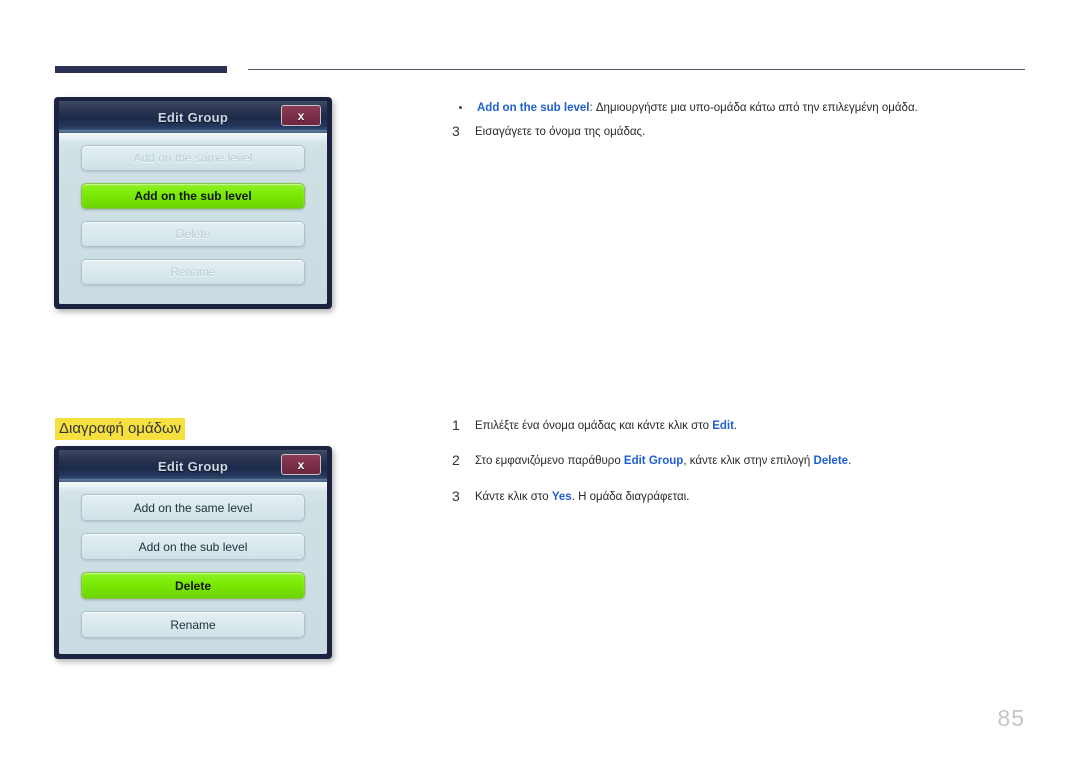  Describe the element at coordinates (723, 426) in the screenshot. I see `step-link-edit: Edit` at that location.